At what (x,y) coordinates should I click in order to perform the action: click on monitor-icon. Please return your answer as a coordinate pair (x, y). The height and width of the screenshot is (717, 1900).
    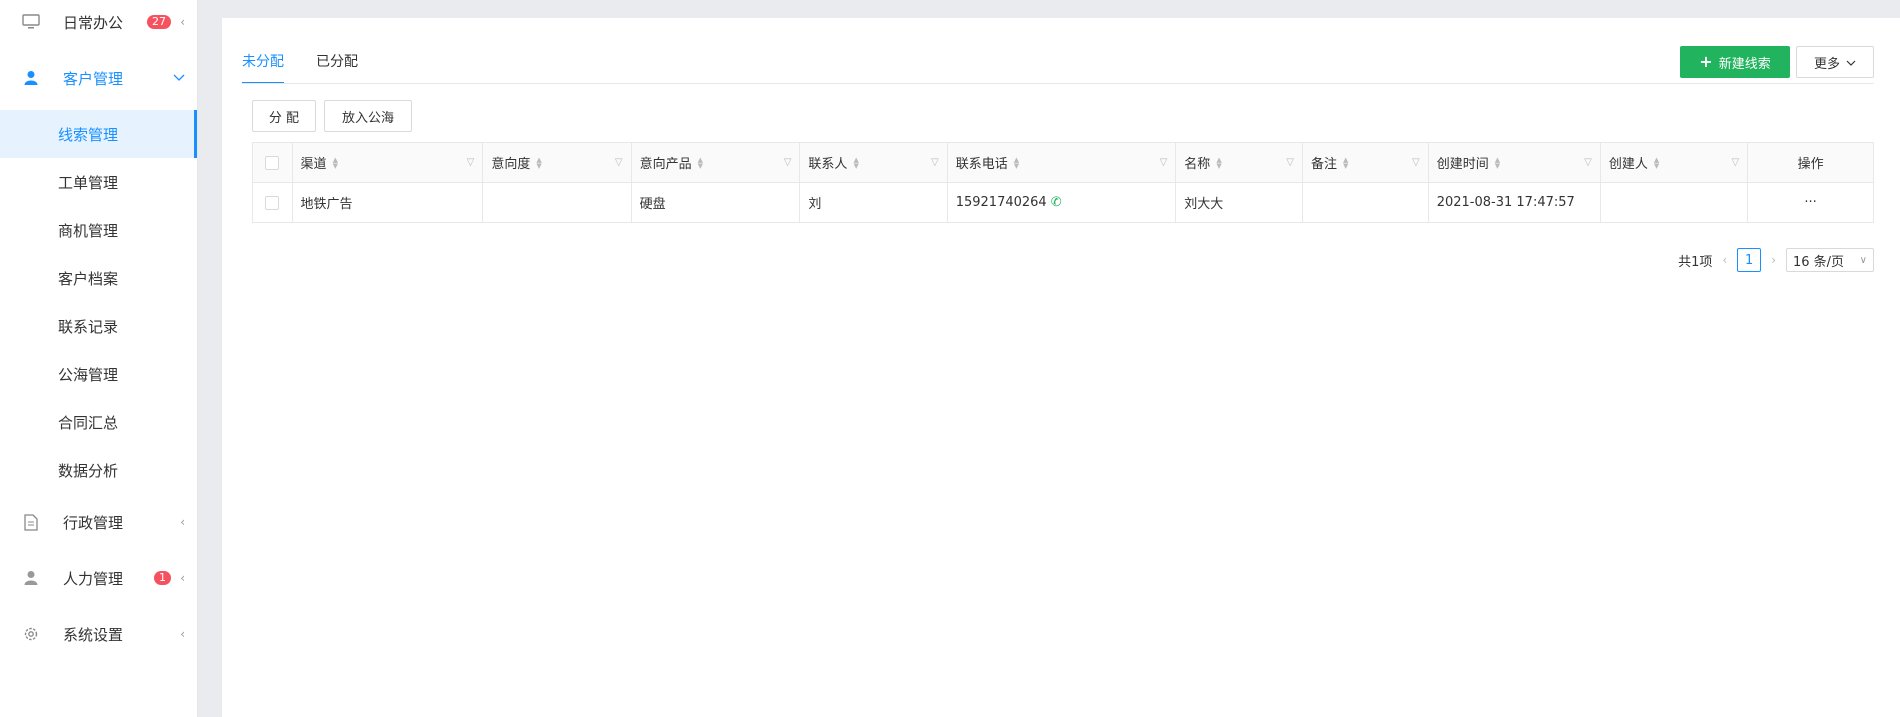
    Looking at the image, I should click on (31, 22).